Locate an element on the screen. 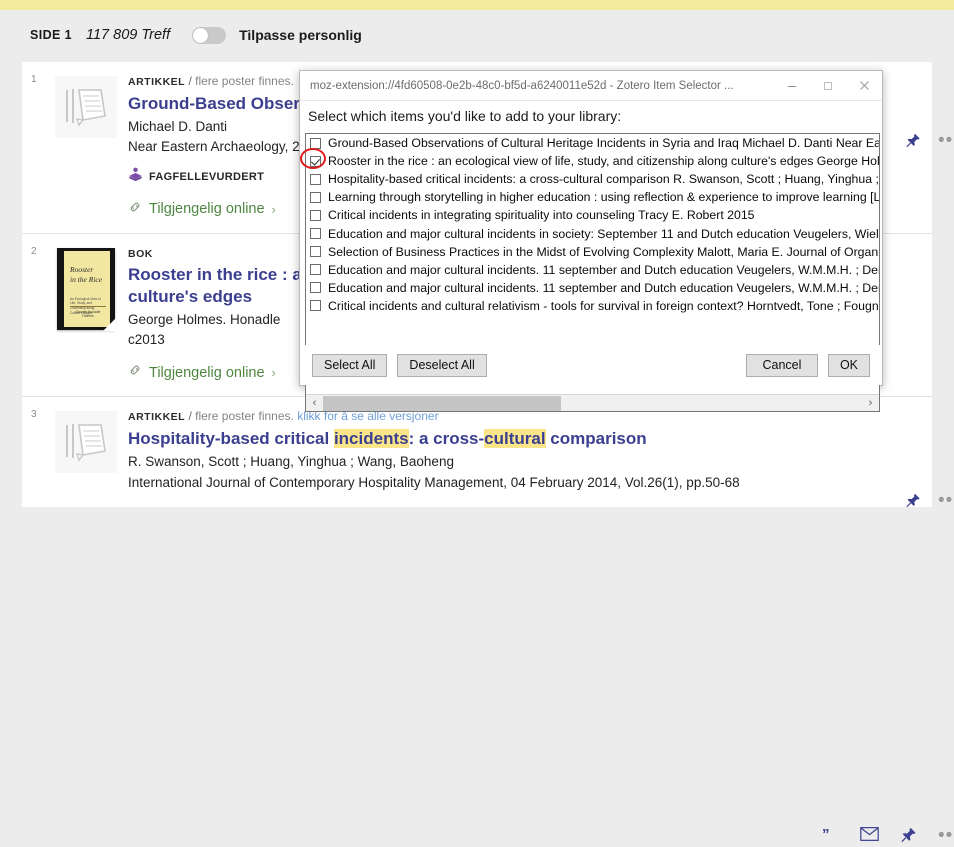  select-all-button: Select All is located at coordinates (350, 365).